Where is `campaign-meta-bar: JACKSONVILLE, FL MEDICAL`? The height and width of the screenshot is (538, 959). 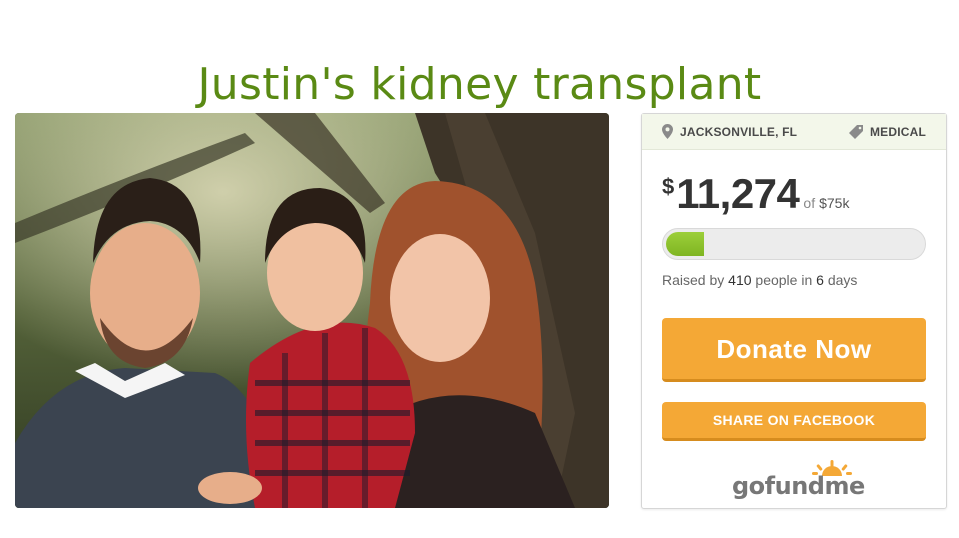 campaign-meta-bar: JACKSONVILLE, FL MEDICAL is located at coordinates (794, 132).